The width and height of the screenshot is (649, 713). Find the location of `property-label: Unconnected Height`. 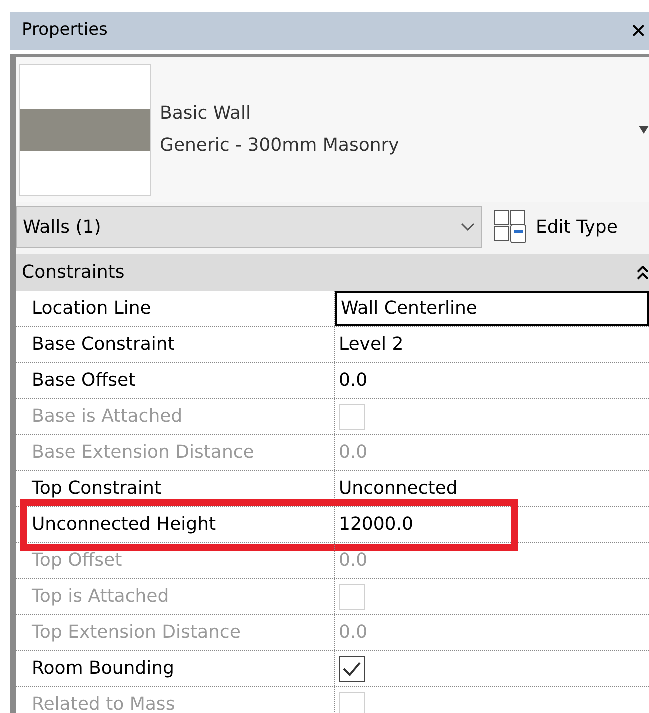

property-label: Unconnected Height is located at coordinates (175, 524).